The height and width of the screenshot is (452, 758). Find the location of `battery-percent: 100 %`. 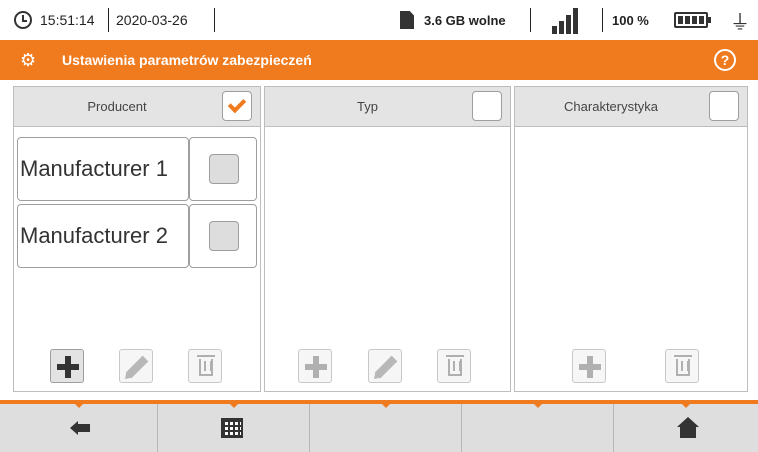

battery-percent: 100 % is located at coordinates (630, 20).